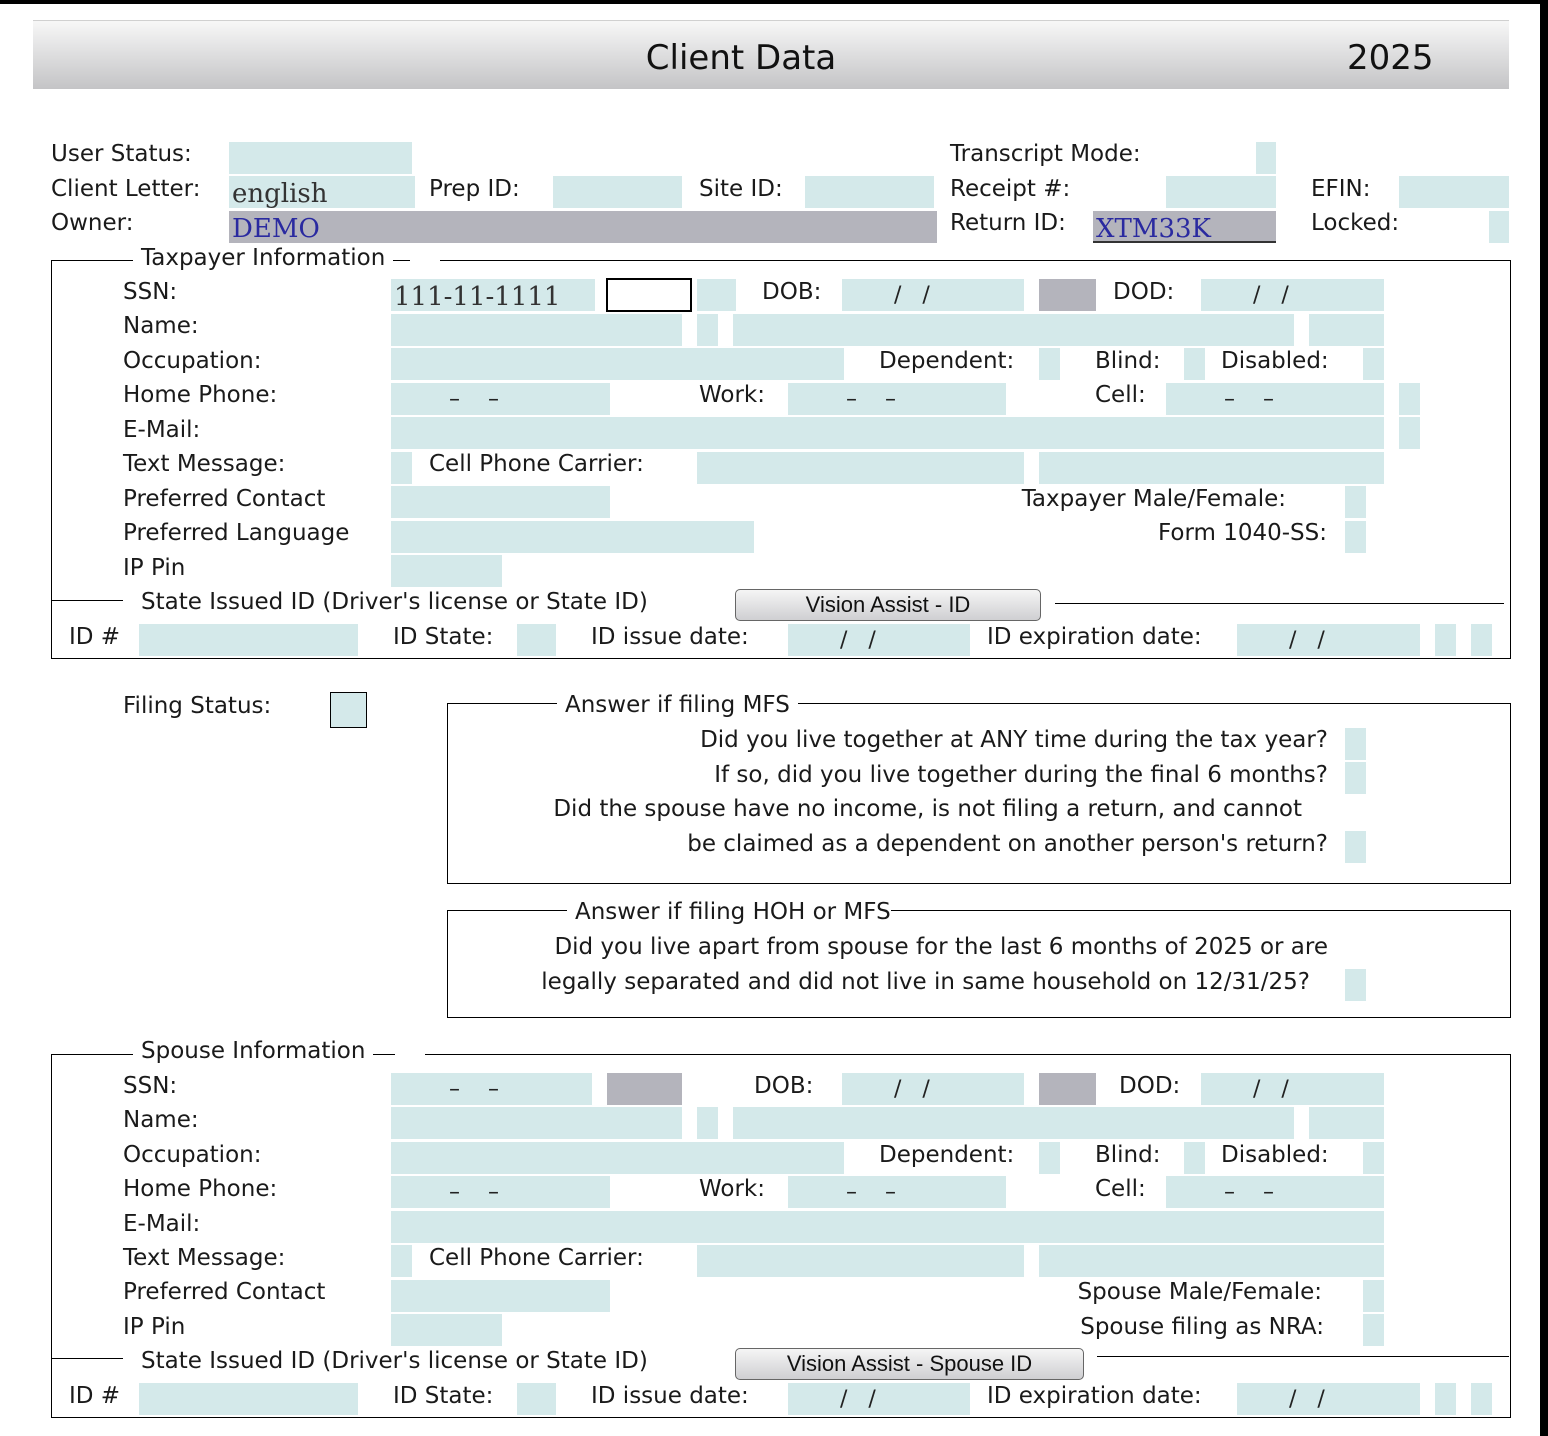 The width and height of the screenshot is (1548, 1436). Describe the element at coordinates (1120, 1189) in the screenshot. I see `sp-cell-label: Cell:` at that location.